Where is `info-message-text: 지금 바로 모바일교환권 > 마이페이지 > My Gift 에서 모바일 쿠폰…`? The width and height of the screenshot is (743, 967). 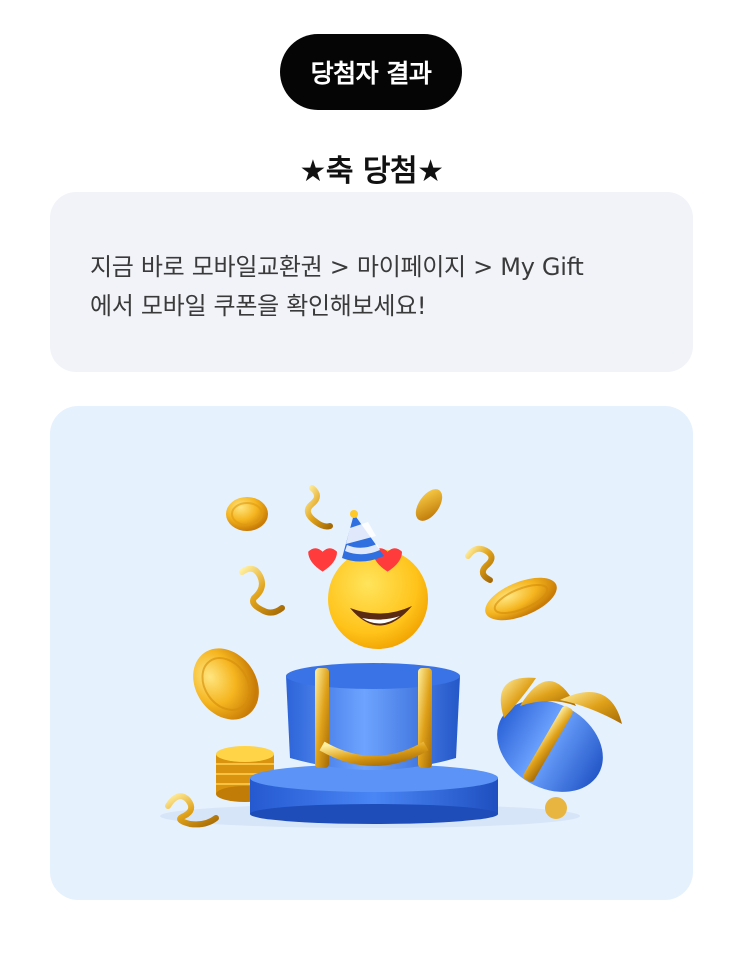 info-message-text: 지금 바로 모바일교환권 > 마이페이지 > My Gift 에서 모바일 쿠폰… is located at coordinates (337, 286).